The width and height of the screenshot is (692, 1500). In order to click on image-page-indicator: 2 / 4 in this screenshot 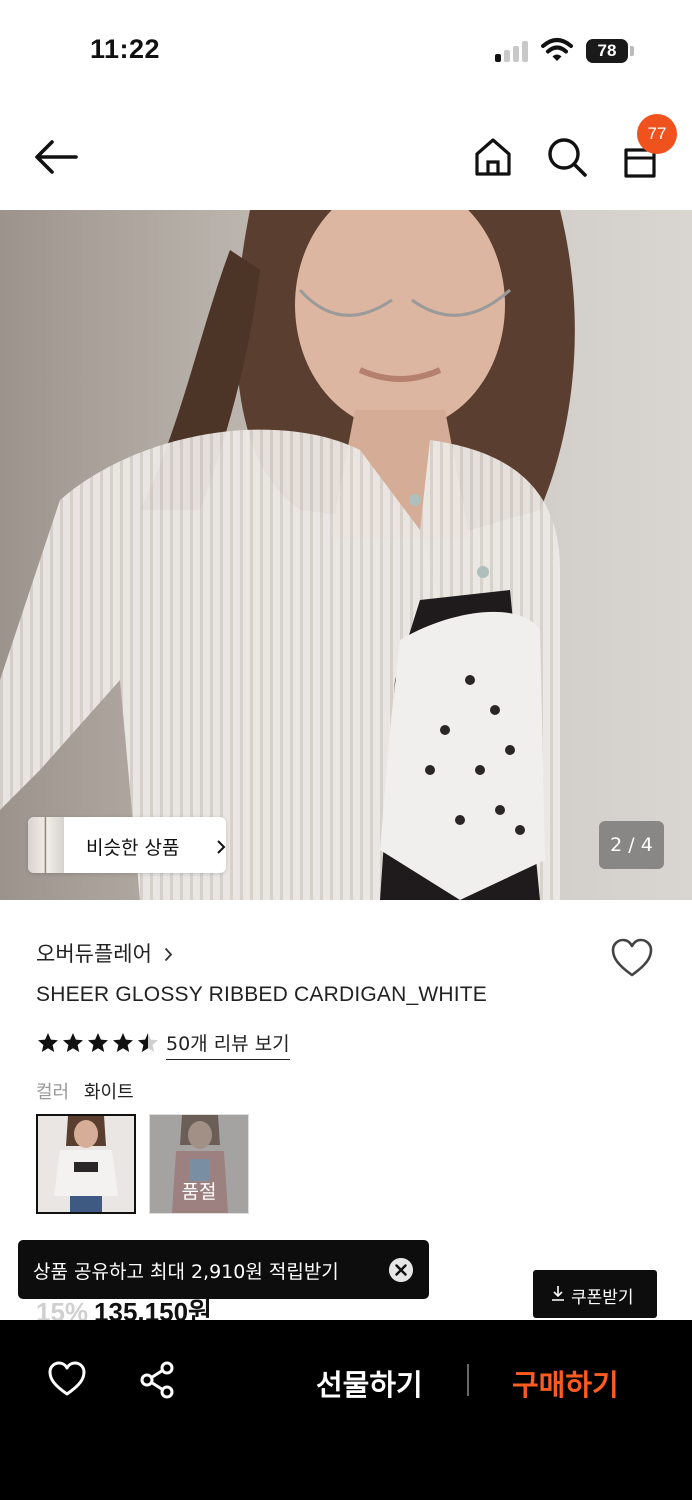, I will do `click(631, 845)`.